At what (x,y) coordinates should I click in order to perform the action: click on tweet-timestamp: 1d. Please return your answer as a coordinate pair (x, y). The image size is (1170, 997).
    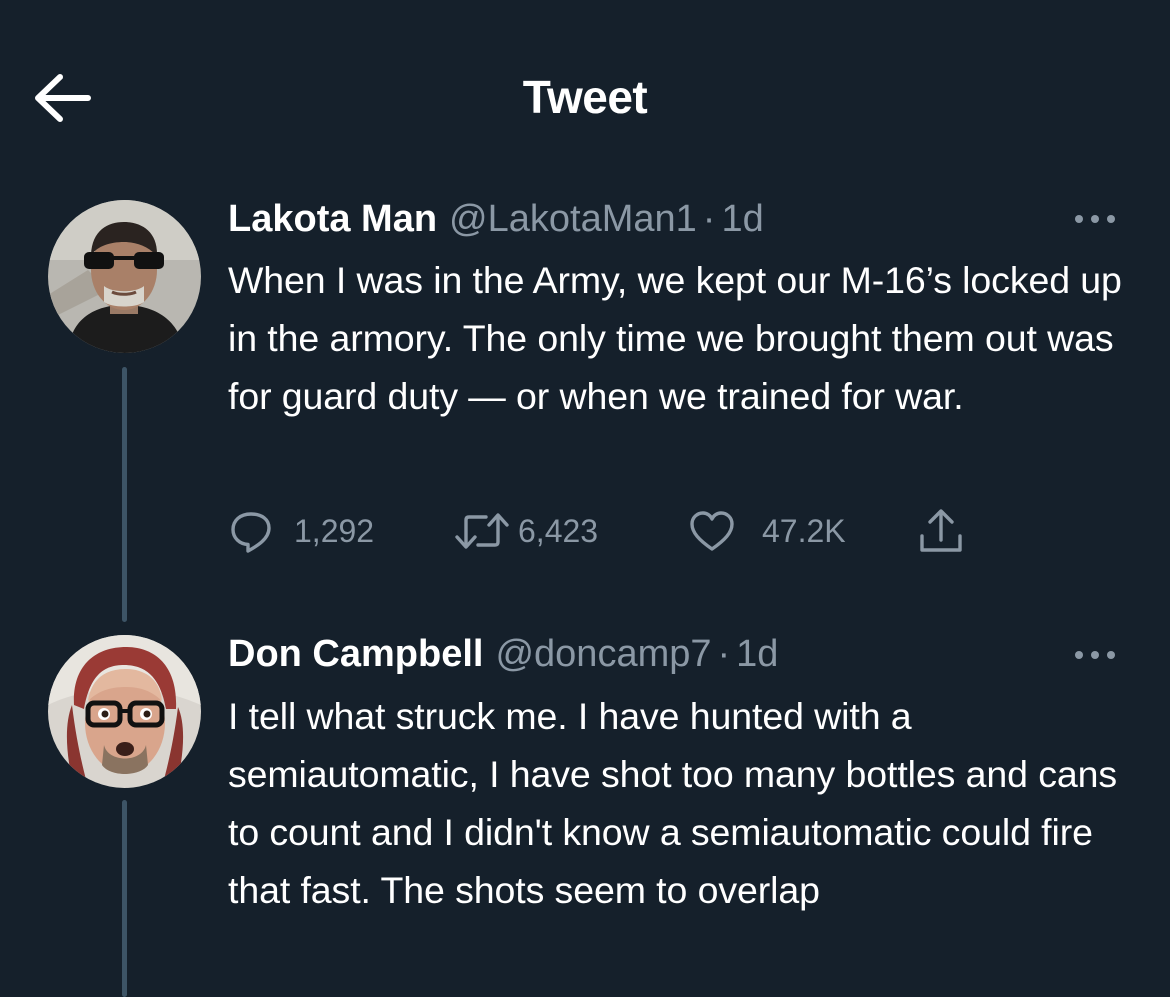
    Looking at the image, I should click on (757, 654).